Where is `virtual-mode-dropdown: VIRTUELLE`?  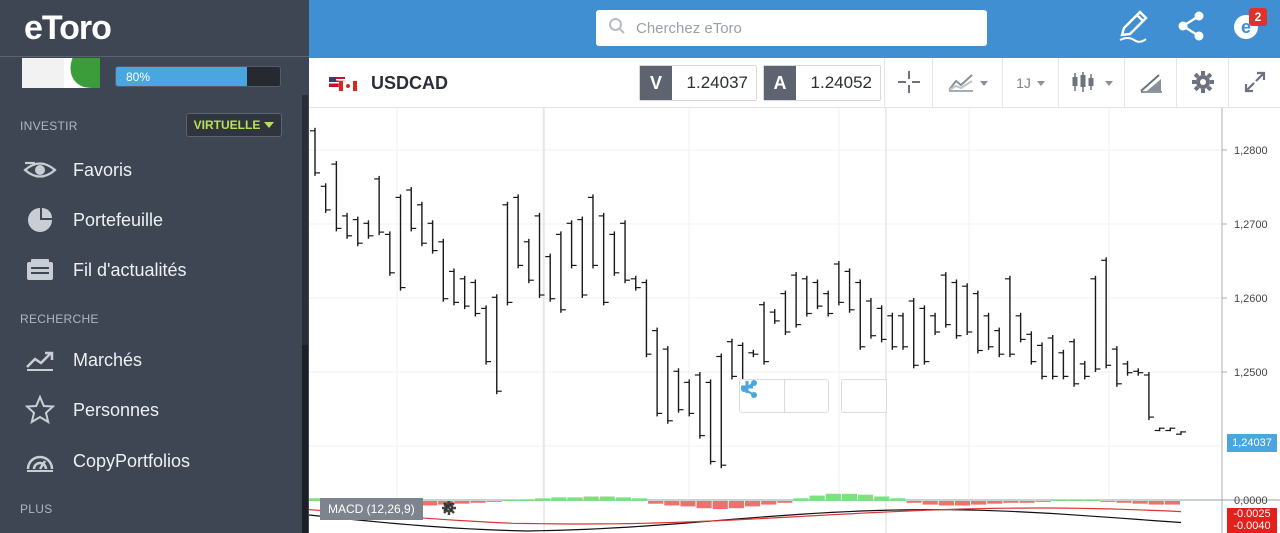
virtual-mode-dropdown: VIRTUELLE is located at coordinates (234, 125).